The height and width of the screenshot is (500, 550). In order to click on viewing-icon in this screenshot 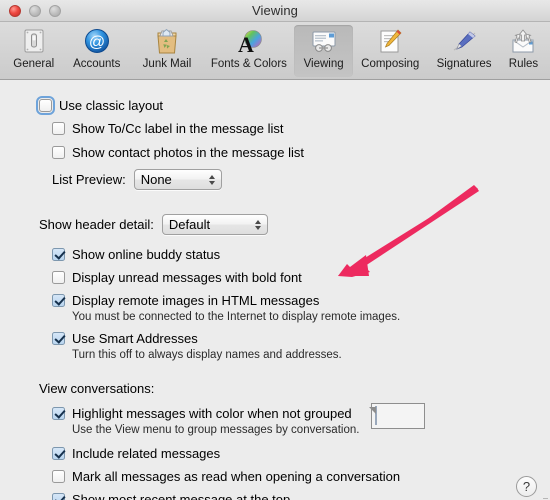, I will do `click(324, 42)`.